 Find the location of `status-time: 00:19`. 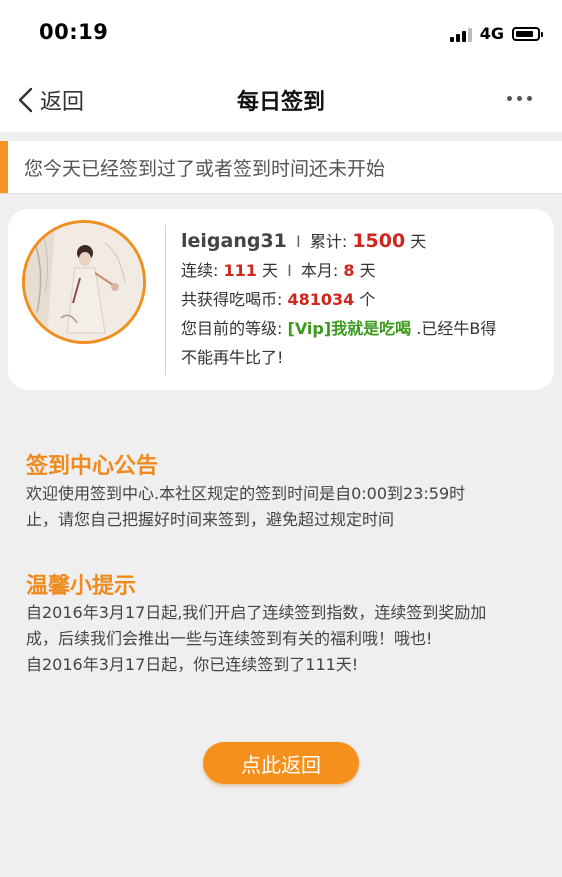

status-time: 00:19 is located at coordinates (74, 32).